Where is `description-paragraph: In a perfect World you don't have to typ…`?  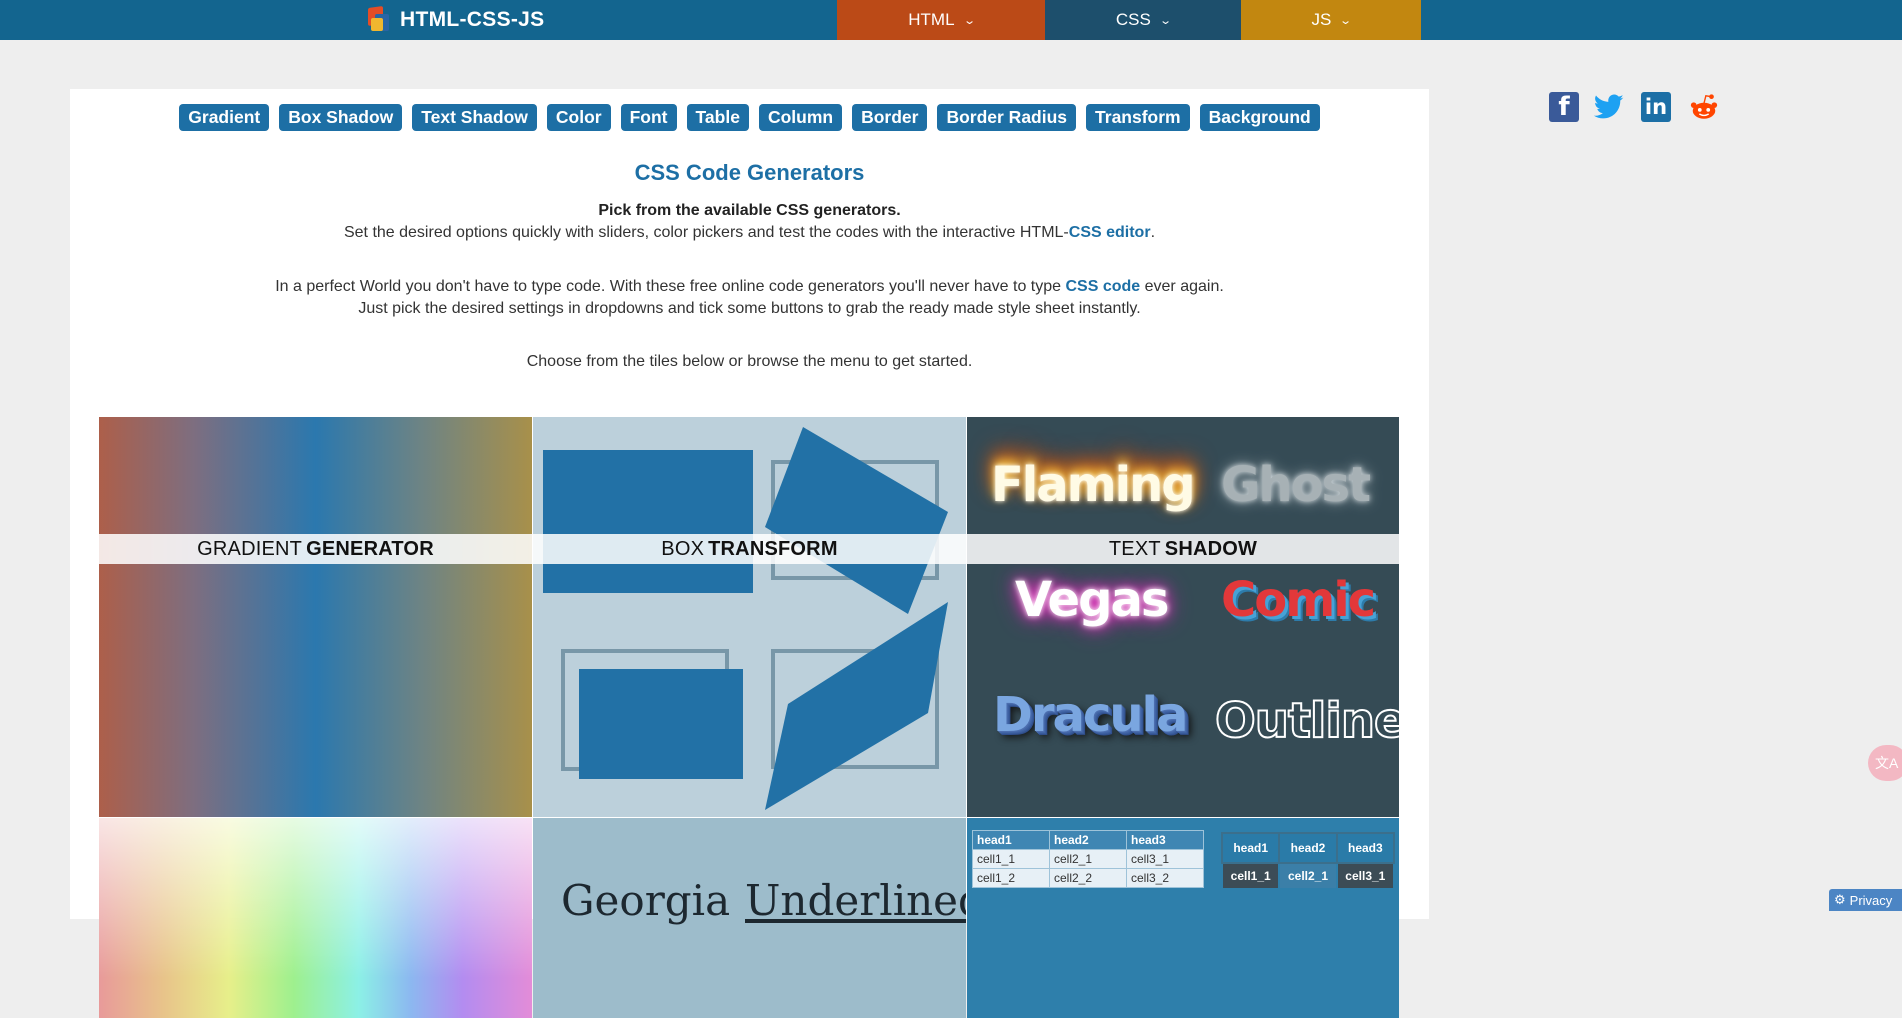 description-paragraph: In a perfect World you don't have to typ… is located at coordinates (749, 298).